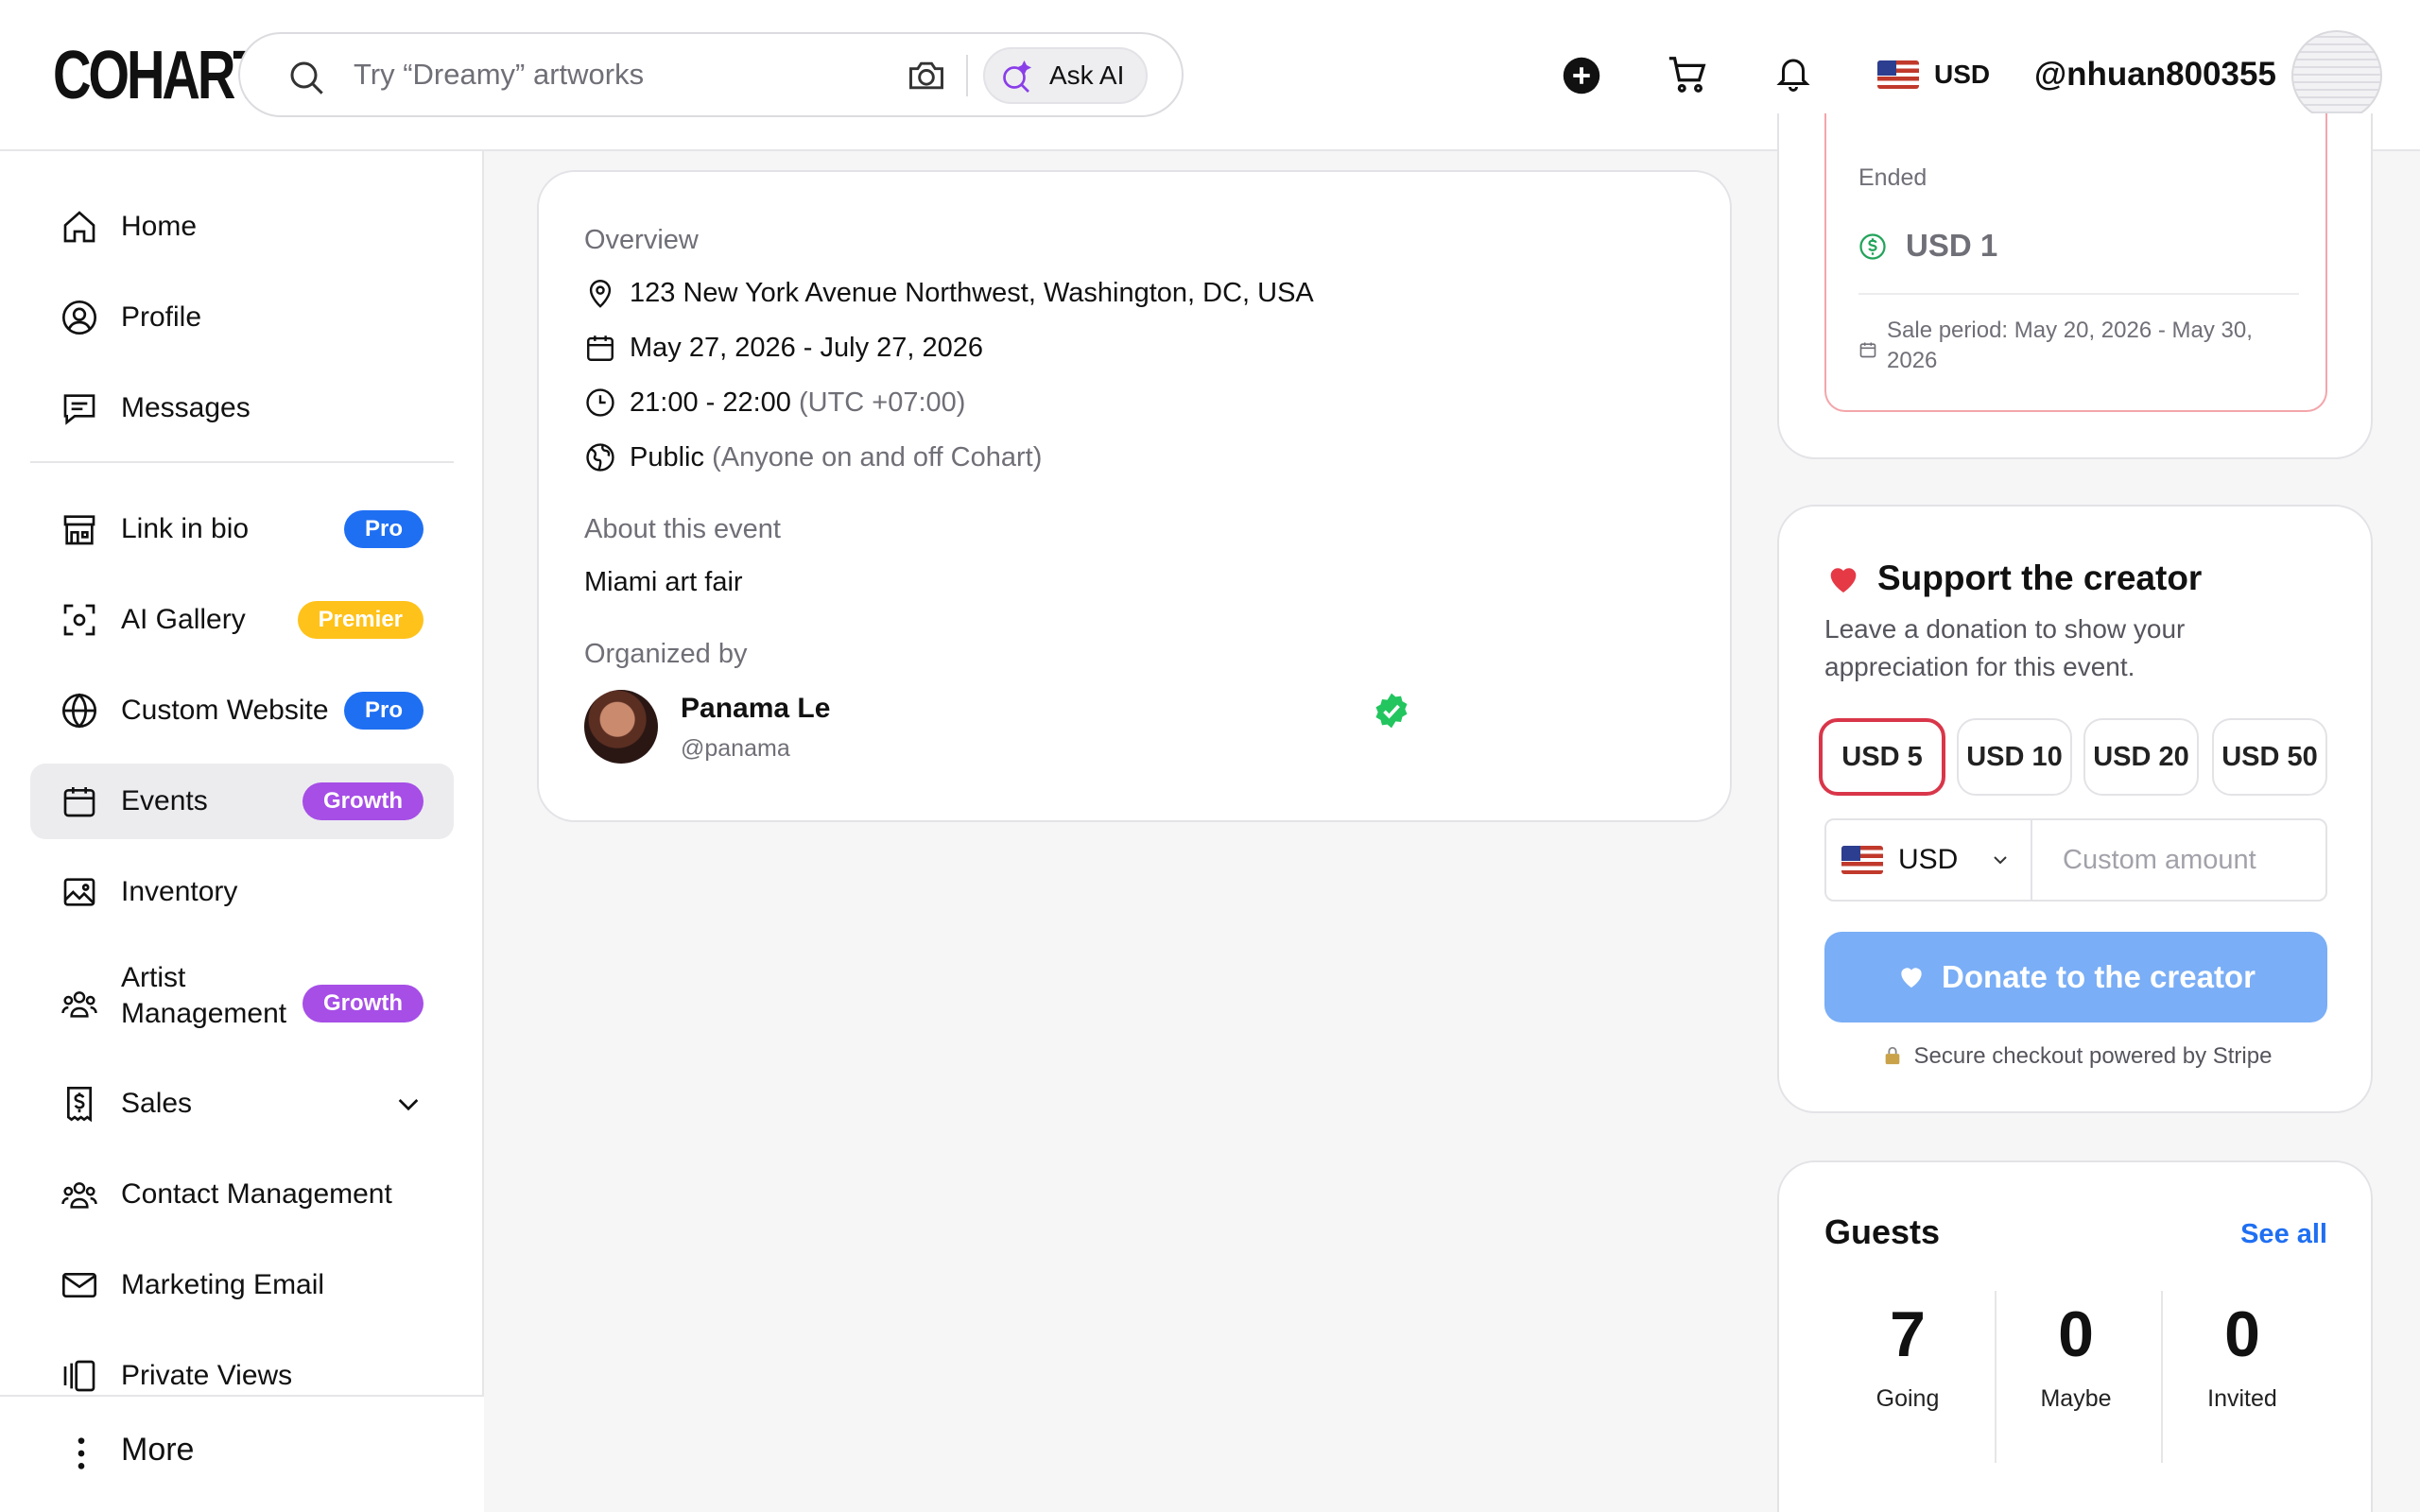 The image size is (2420, 1512). I want to click on invited-label: Invited, so click(2242, 1398).